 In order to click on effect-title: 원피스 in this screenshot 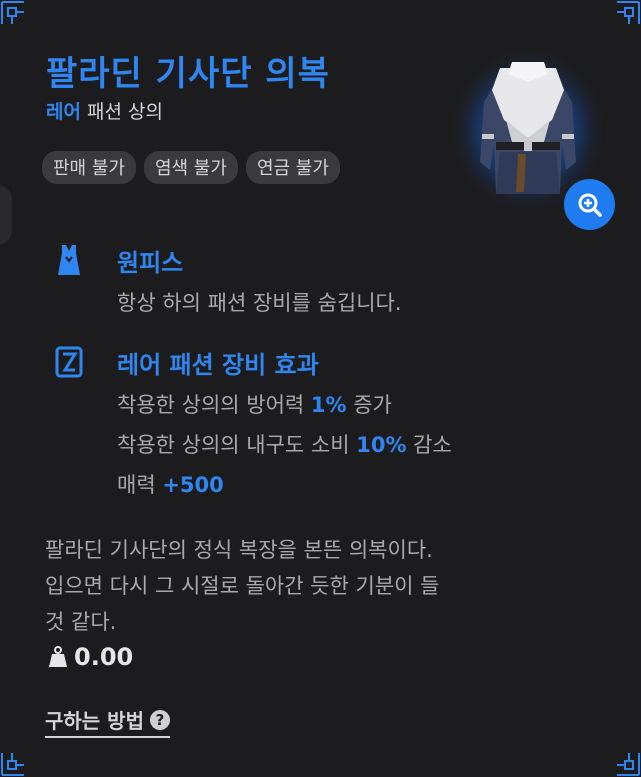, I will do `click(150, 263)`.